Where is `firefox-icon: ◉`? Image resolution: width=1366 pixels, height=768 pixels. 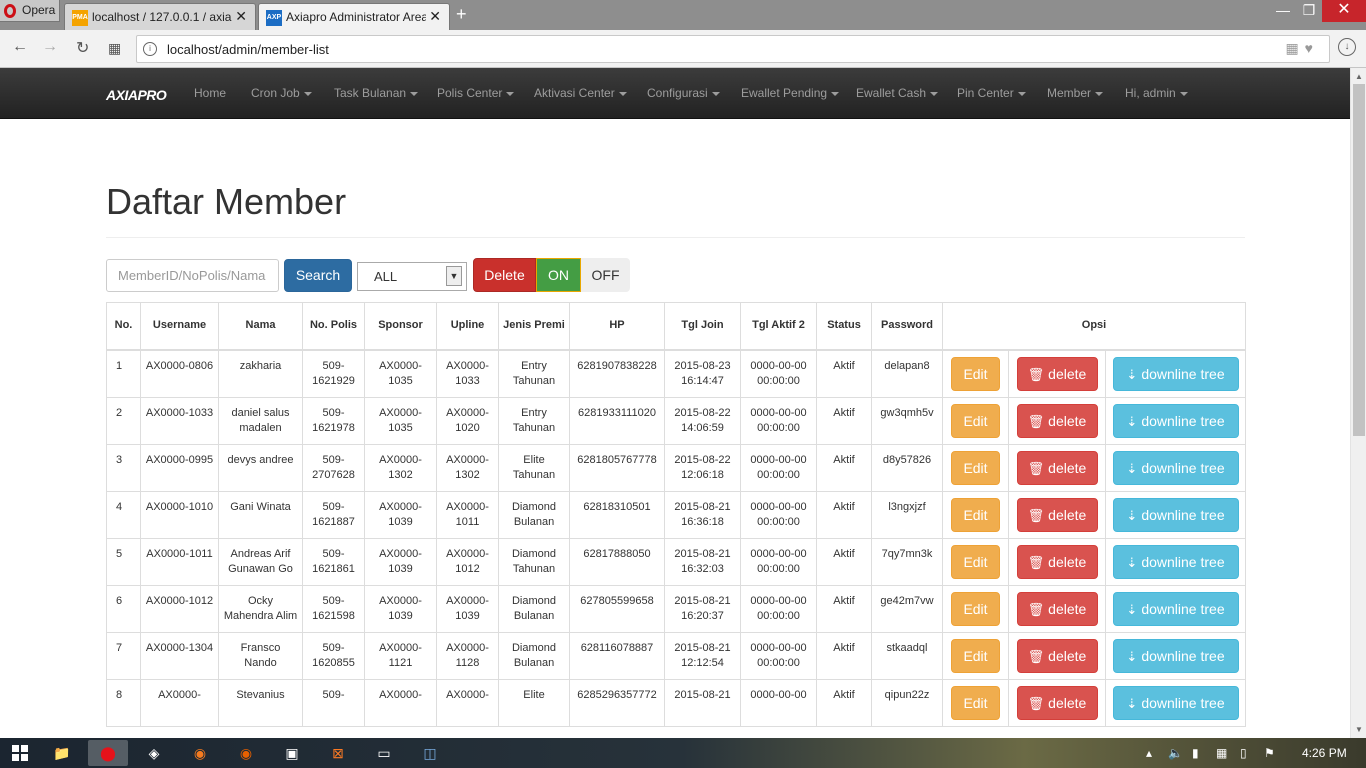
firefox-icon: ◉ is located at coordinates (200, 753).